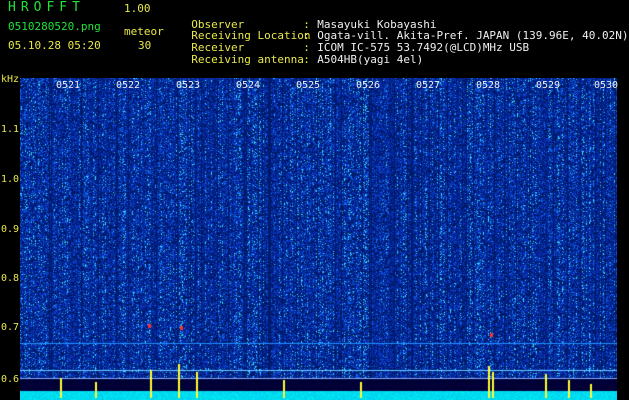 Image resolution: width=629 pixels, height=400 pixels. Describe the element at coordinates (10, 229) in the screenshot. I see `freq-tick-label: 0.9` at that location.